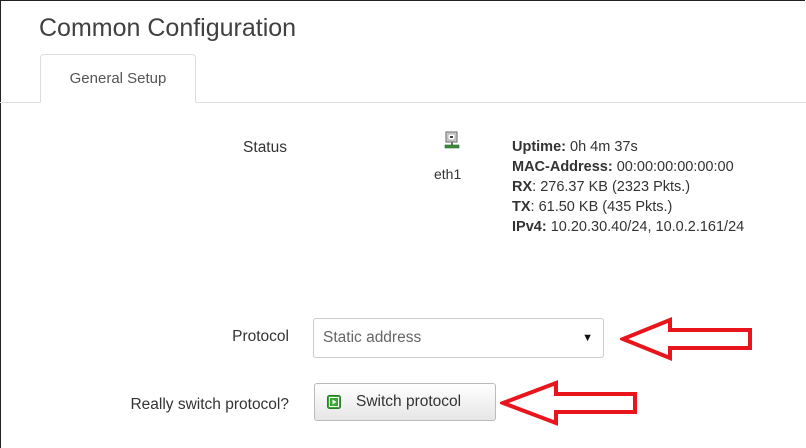 This screenshot has width=806, height=448. Describe the element at coordinates (209, 404) in the screenshot. I see `switch-protocol-label: Really switch protocol?` at that location.